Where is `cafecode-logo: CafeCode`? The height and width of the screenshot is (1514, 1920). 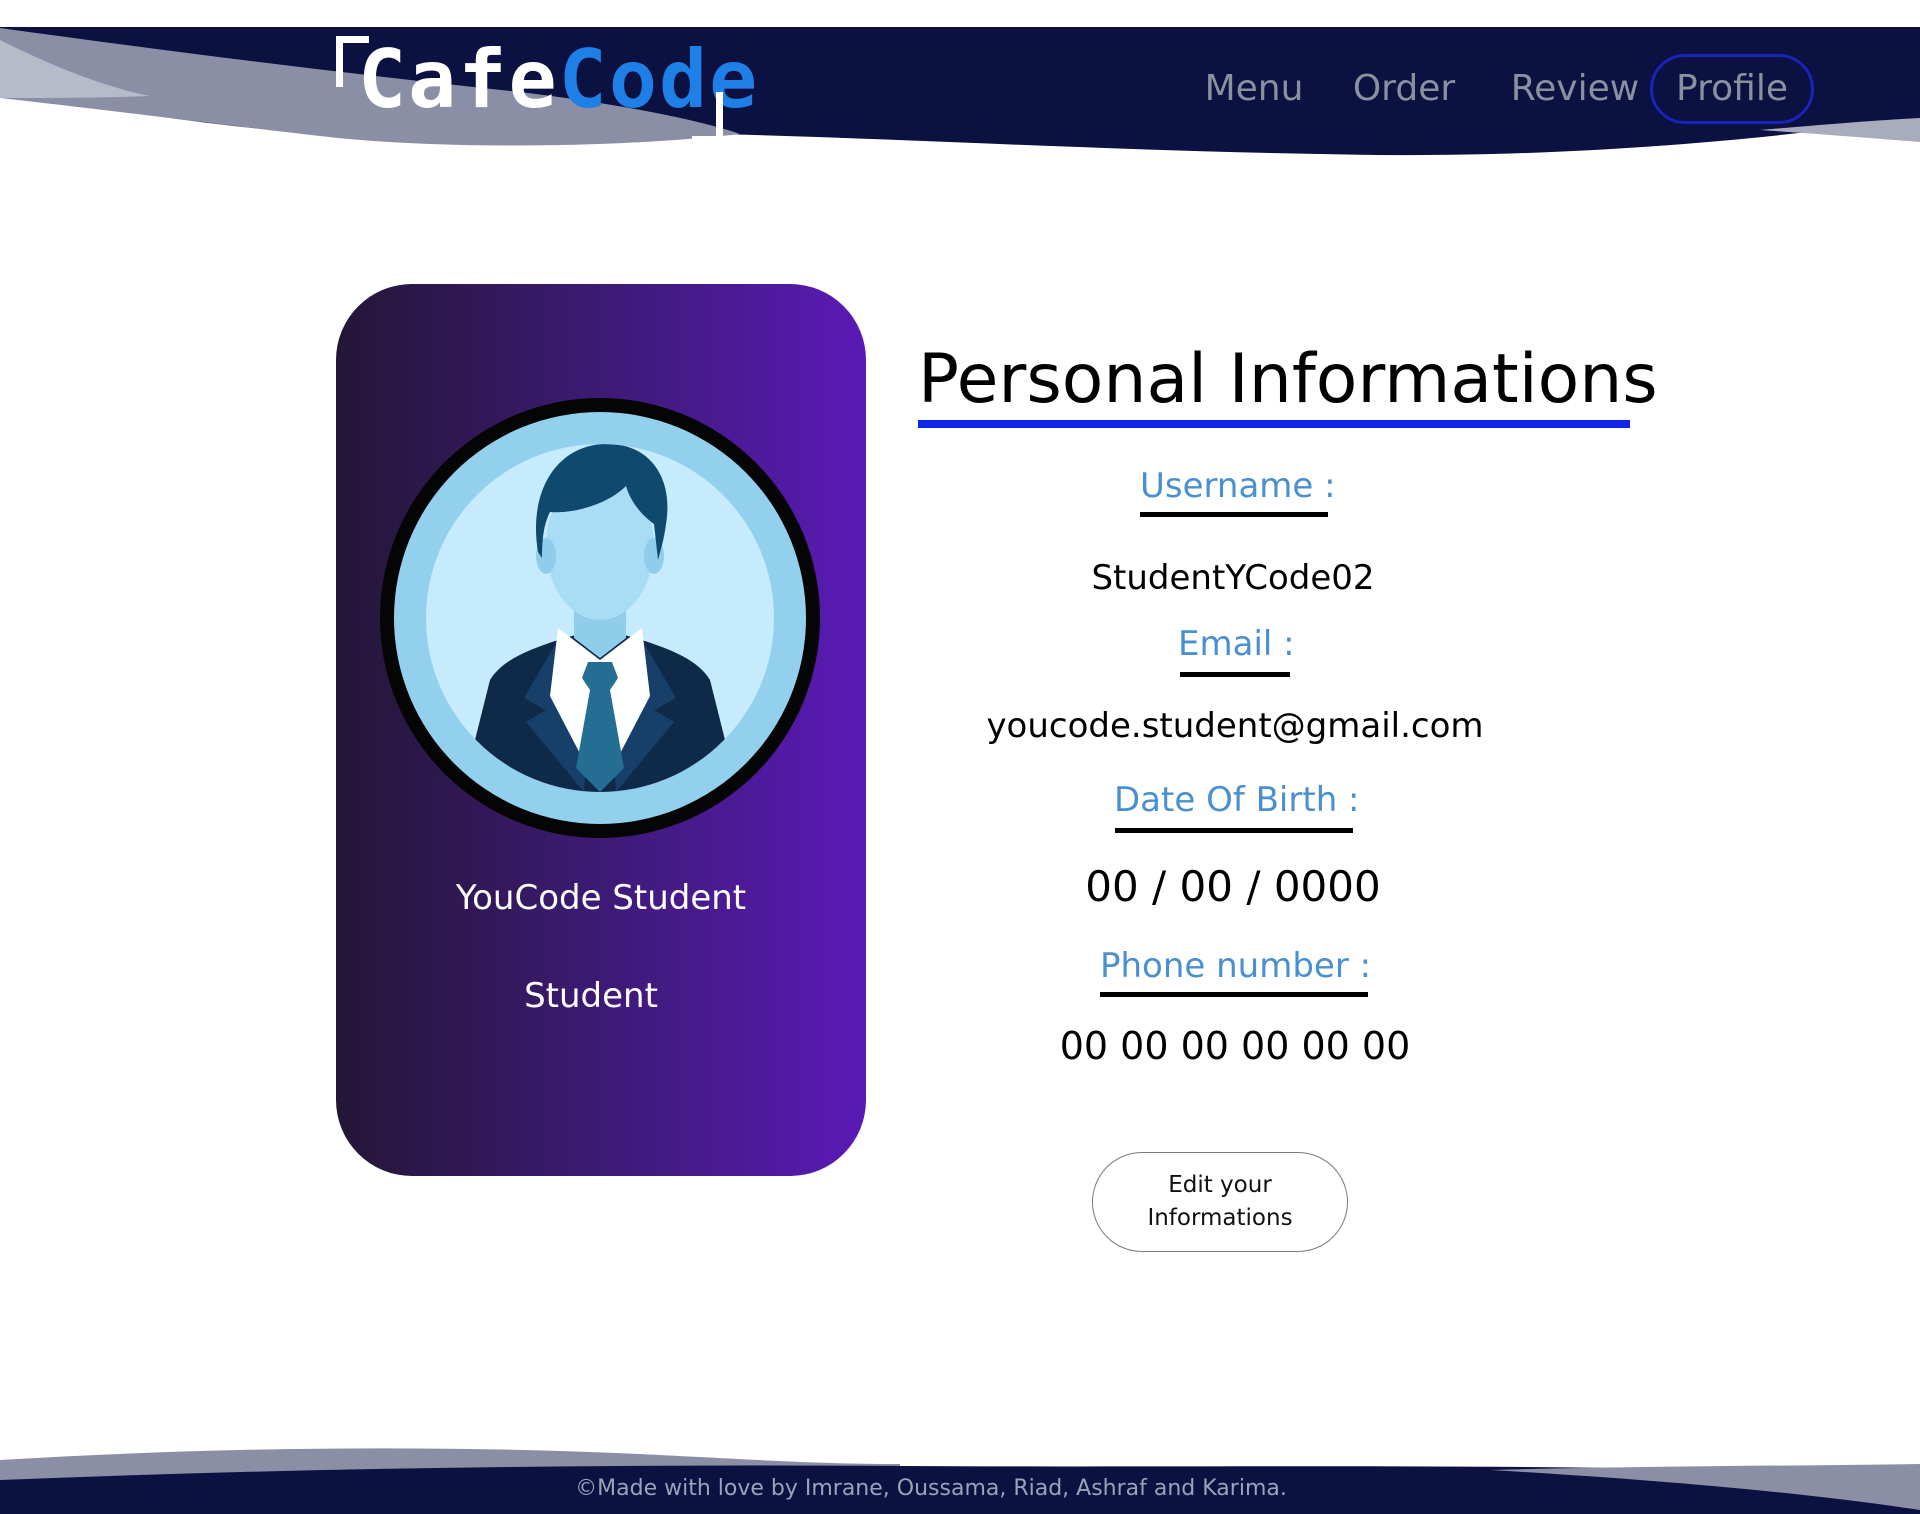 cafecode-logo: CafeCode is located at coordinates (543, 87).